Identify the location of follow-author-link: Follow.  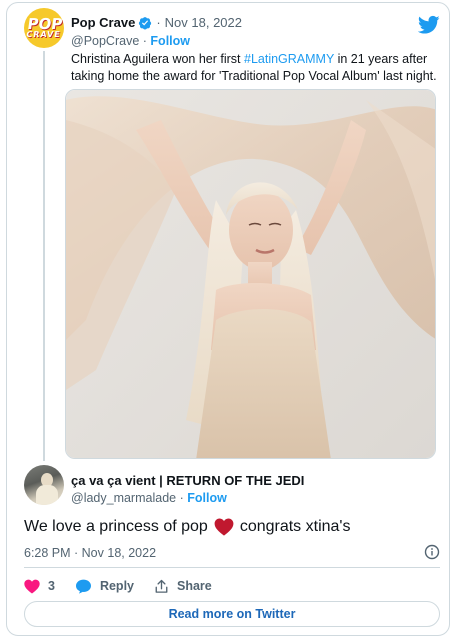
(207, 498).